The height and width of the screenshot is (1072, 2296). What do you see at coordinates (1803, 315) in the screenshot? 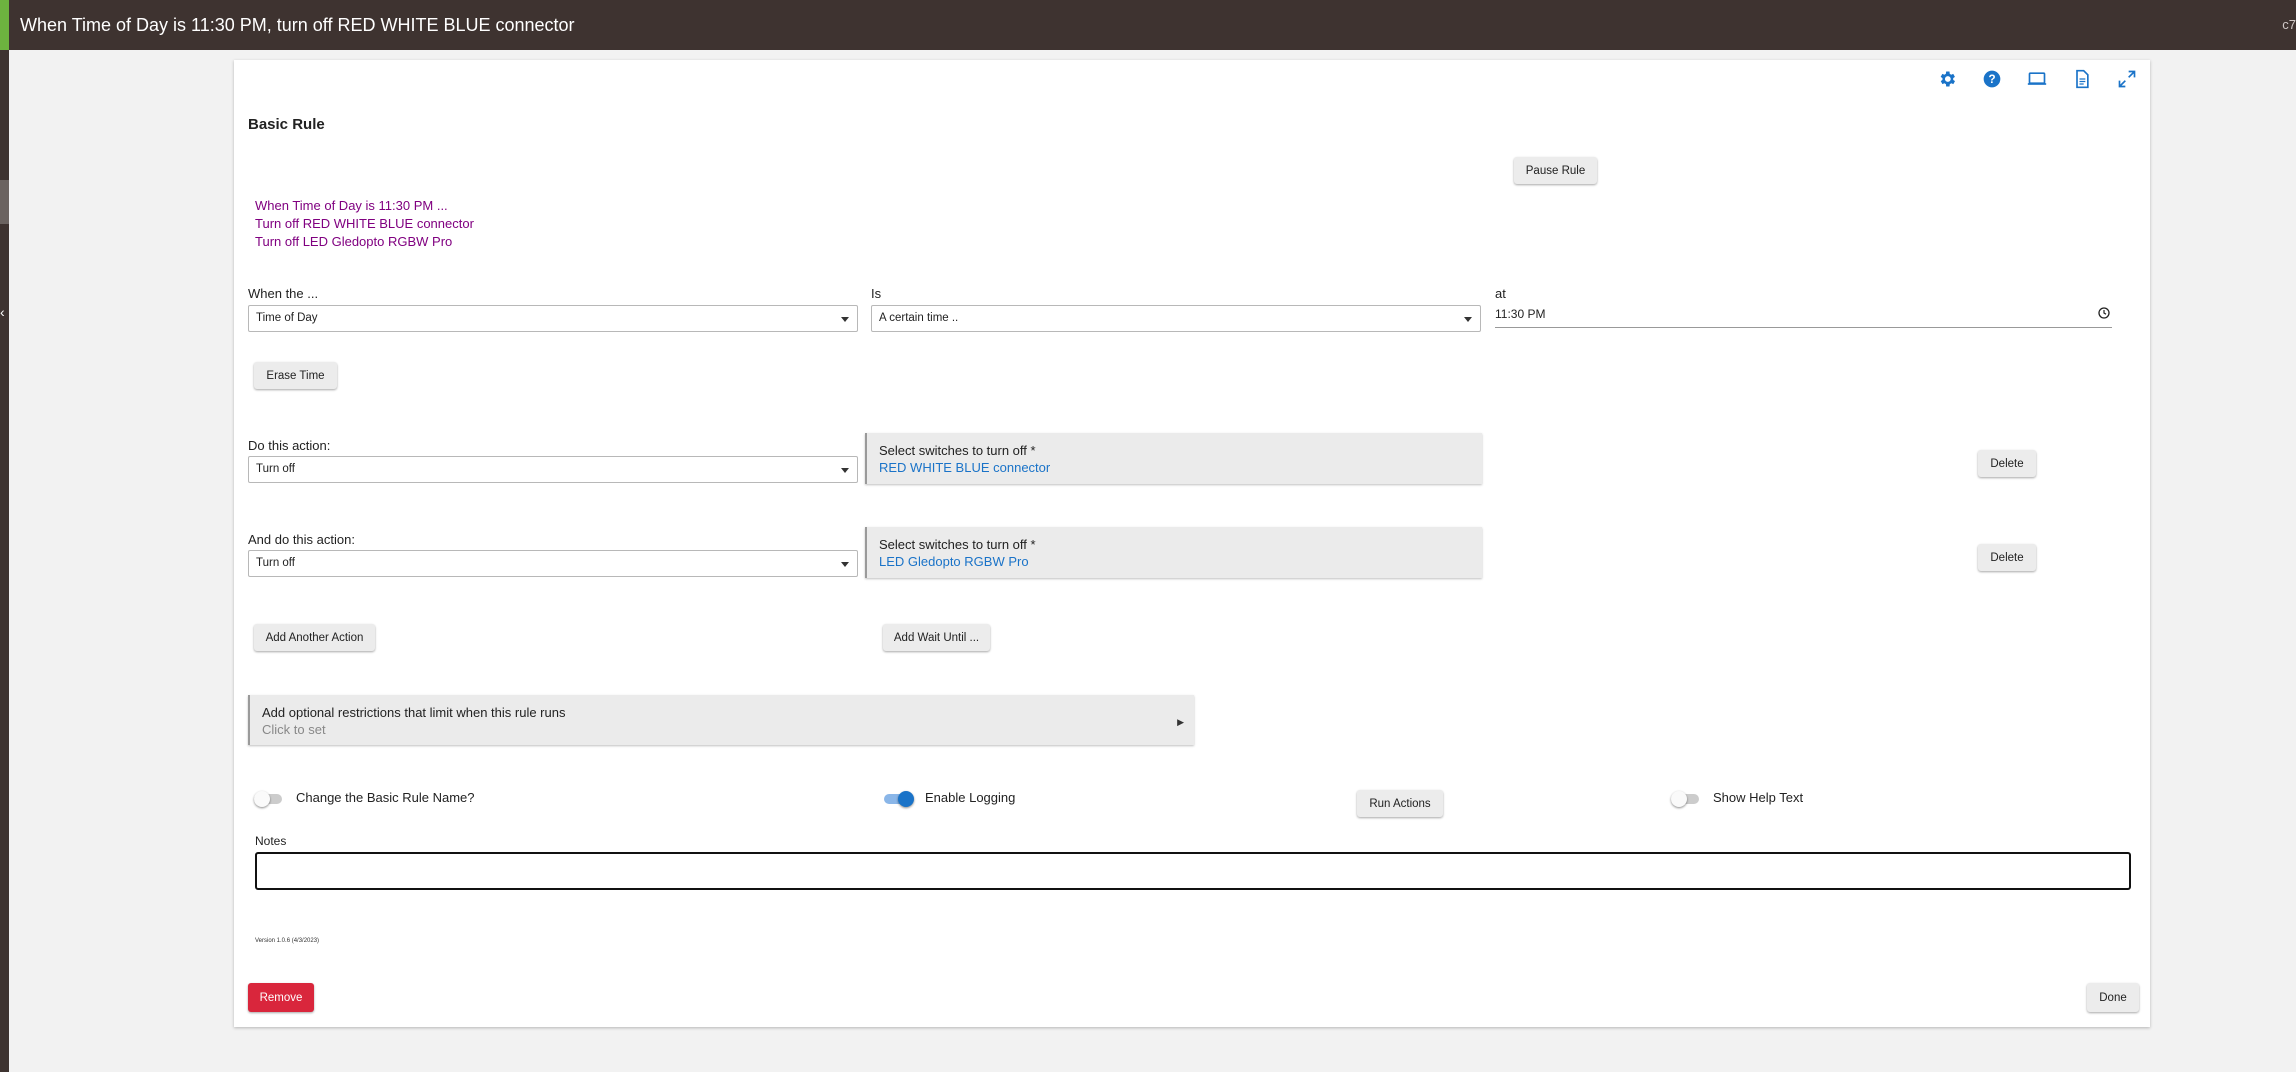
I see `time-input: 11:30 PM` at bounding box center [1803, 315].